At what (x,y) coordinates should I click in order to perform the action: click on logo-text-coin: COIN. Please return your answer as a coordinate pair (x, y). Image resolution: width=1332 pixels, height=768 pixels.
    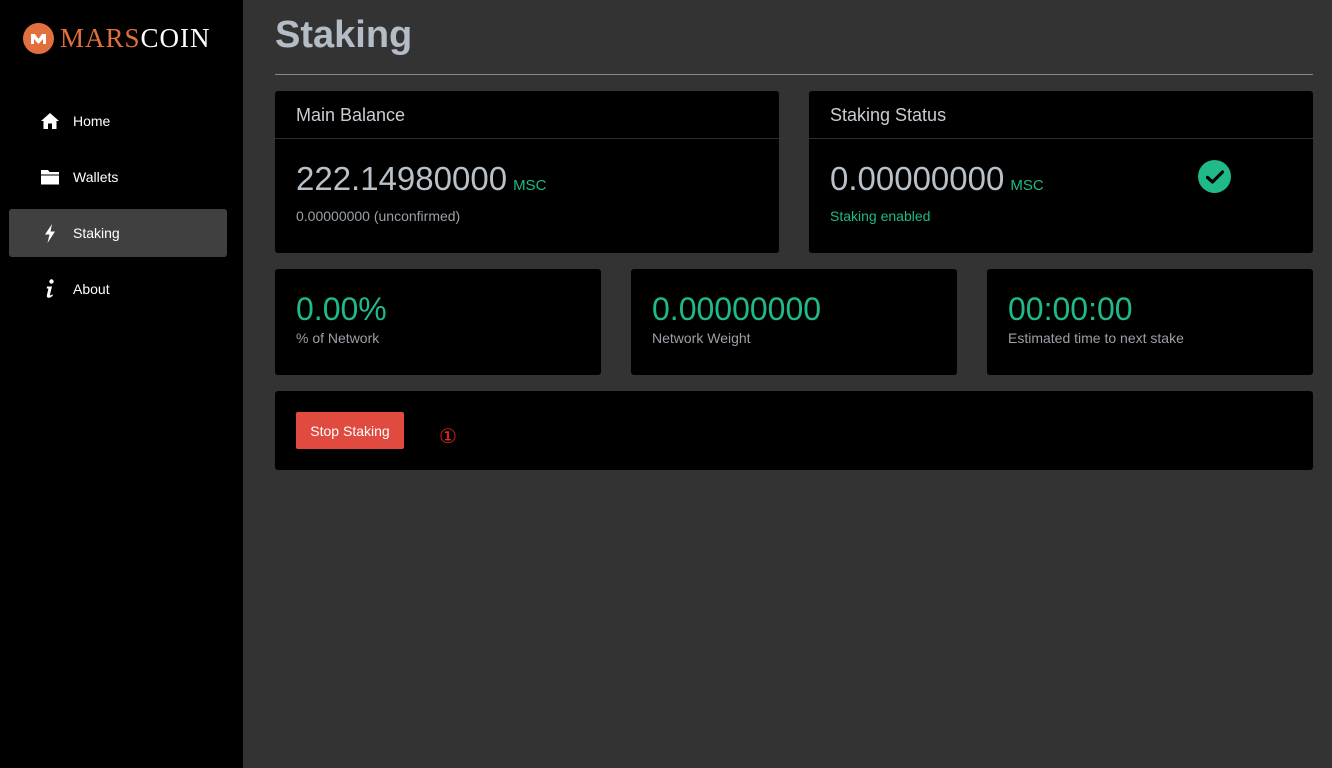
    Looking at the image, I should click on (175, 38).